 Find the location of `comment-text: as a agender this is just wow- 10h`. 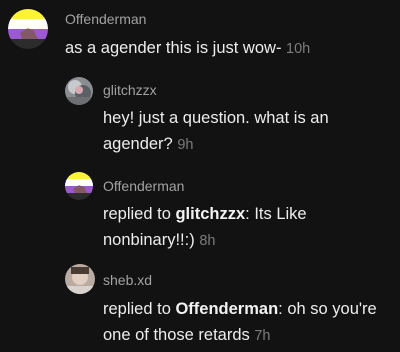

comment-text: as a agender this is just wow- 10h is located at coordinates (230, 48).